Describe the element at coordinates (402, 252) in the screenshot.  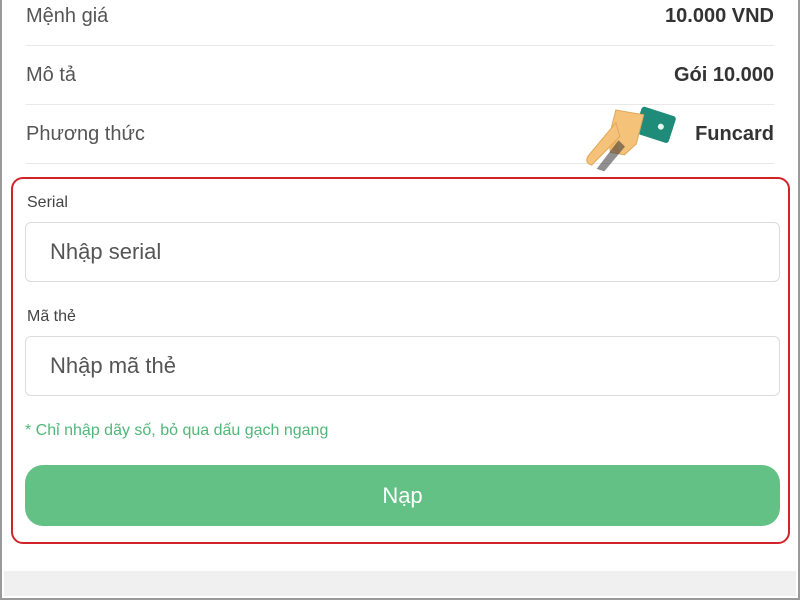
I see `serial-input` at that location.